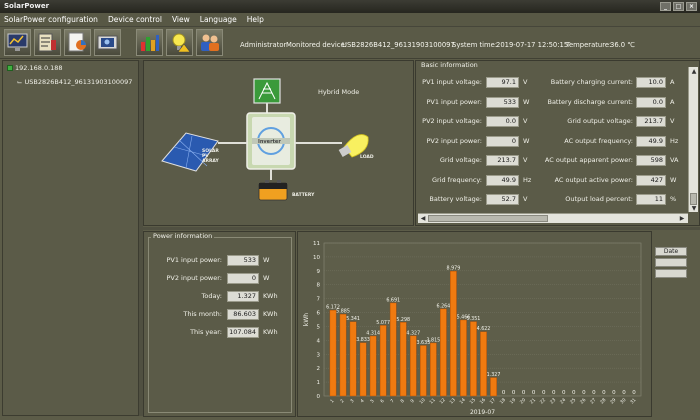  Describe the element at coordinates (694, 209) in the screenshot. I see `scroll-down-icon: ▼` at that location.